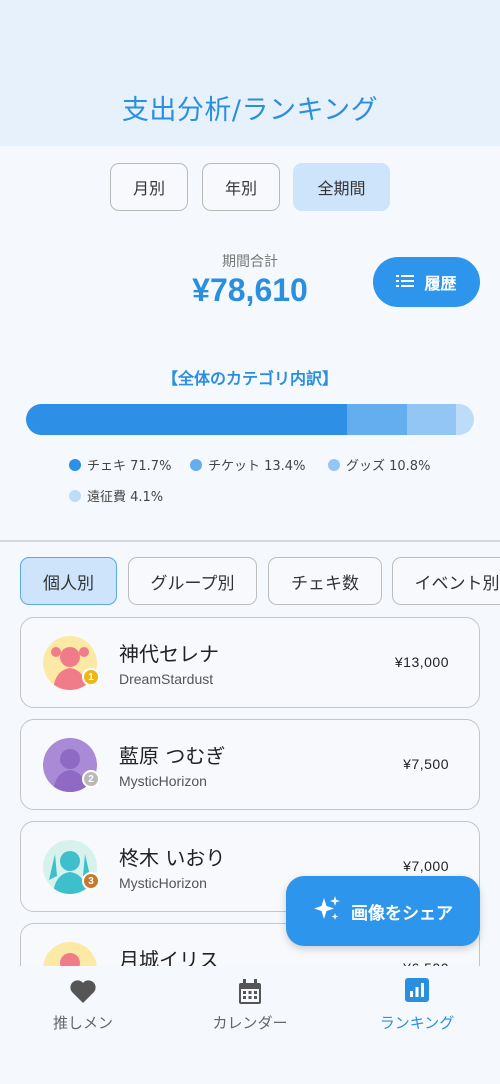  What do you see at coordinates (379, 464) in the screenshot?
I see `legend-item-goods: グッズ 10.8%` at bounding box center [379, 464].